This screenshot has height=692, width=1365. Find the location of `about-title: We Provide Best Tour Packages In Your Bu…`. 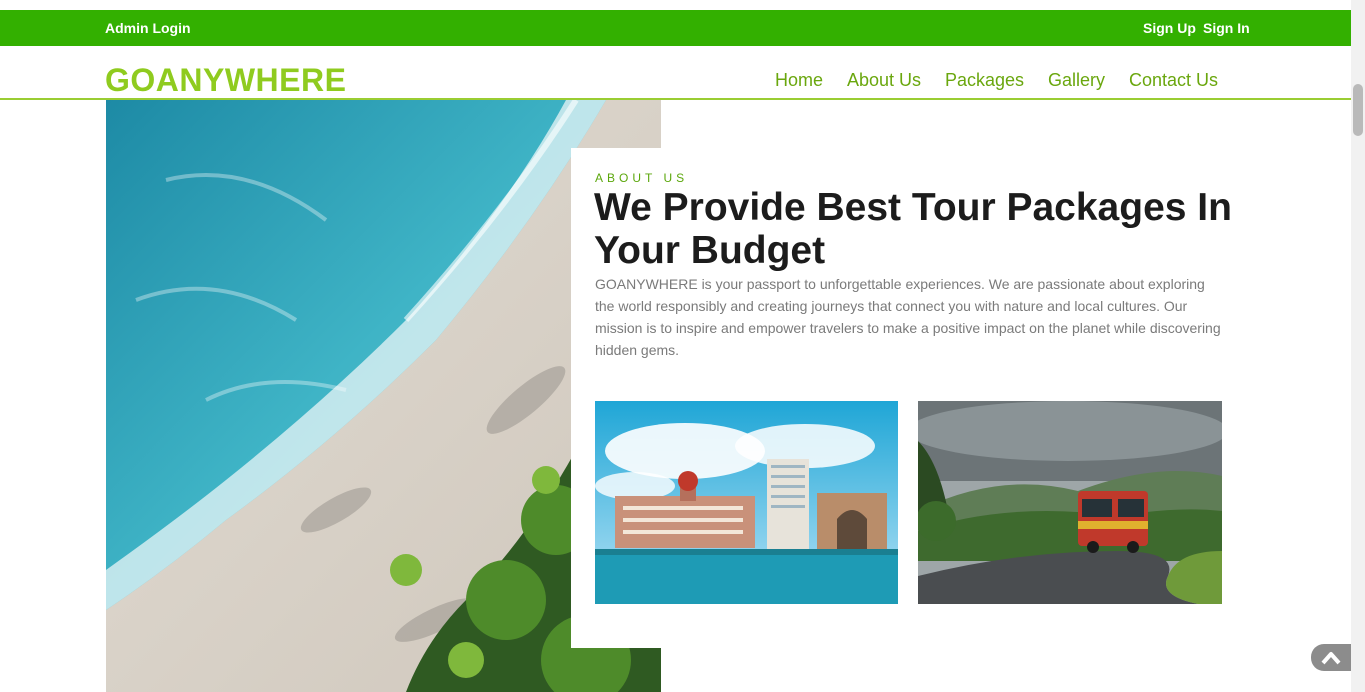

about-title: We Provide Best Tour Packages In Your Bu… is located at coordinates (913, 229).